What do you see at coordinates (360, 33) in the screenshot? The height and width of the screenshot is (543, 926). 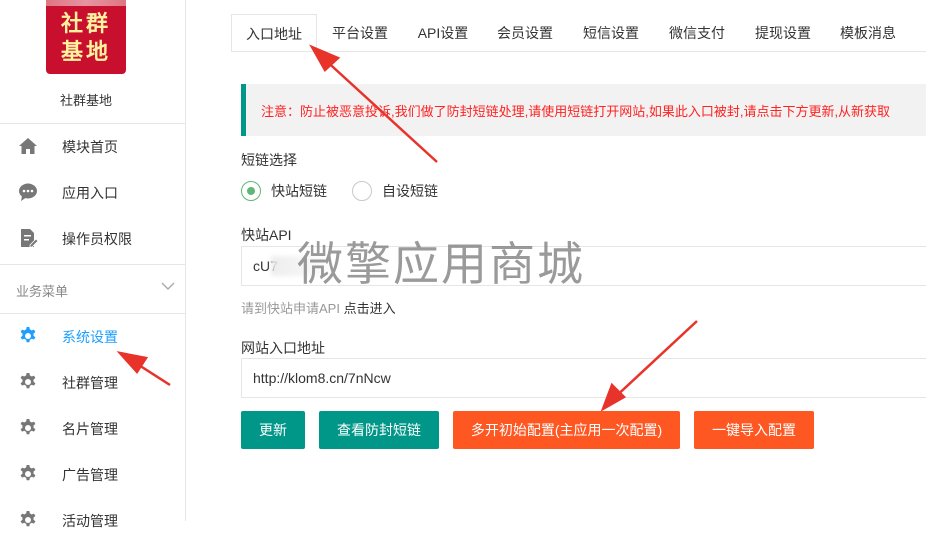 I see `tab-platform-settings: 平台设置` at bounding box center [360, 33].